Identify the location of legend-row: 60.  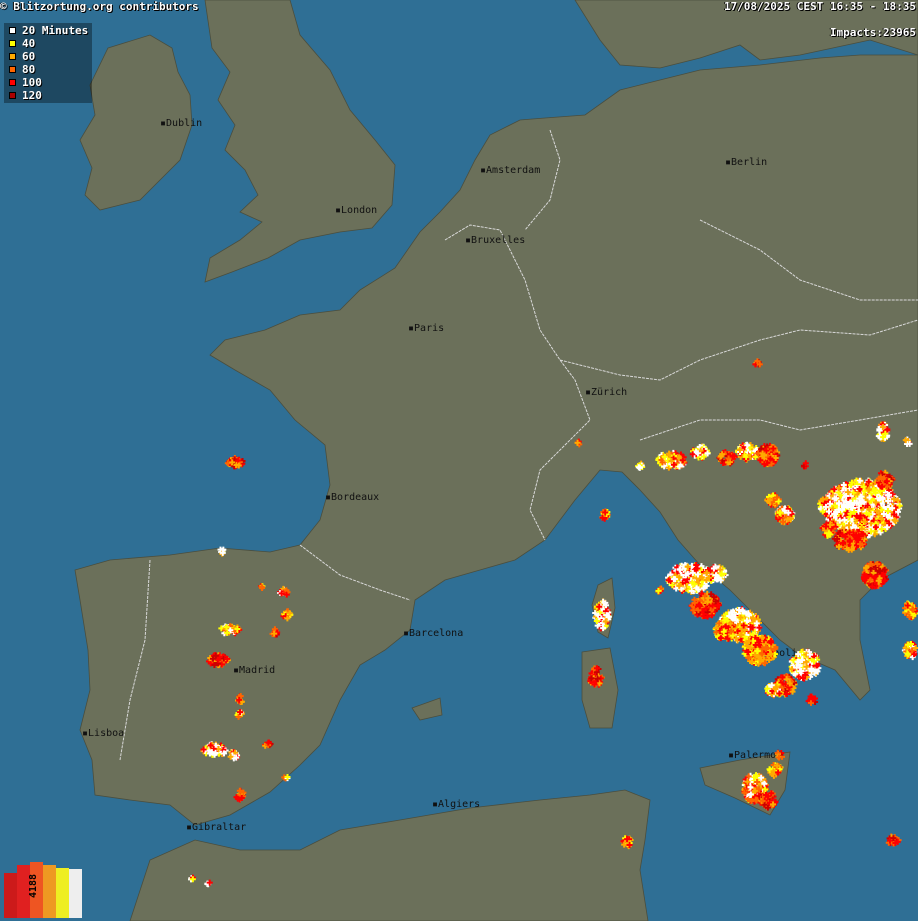
(47, 56).